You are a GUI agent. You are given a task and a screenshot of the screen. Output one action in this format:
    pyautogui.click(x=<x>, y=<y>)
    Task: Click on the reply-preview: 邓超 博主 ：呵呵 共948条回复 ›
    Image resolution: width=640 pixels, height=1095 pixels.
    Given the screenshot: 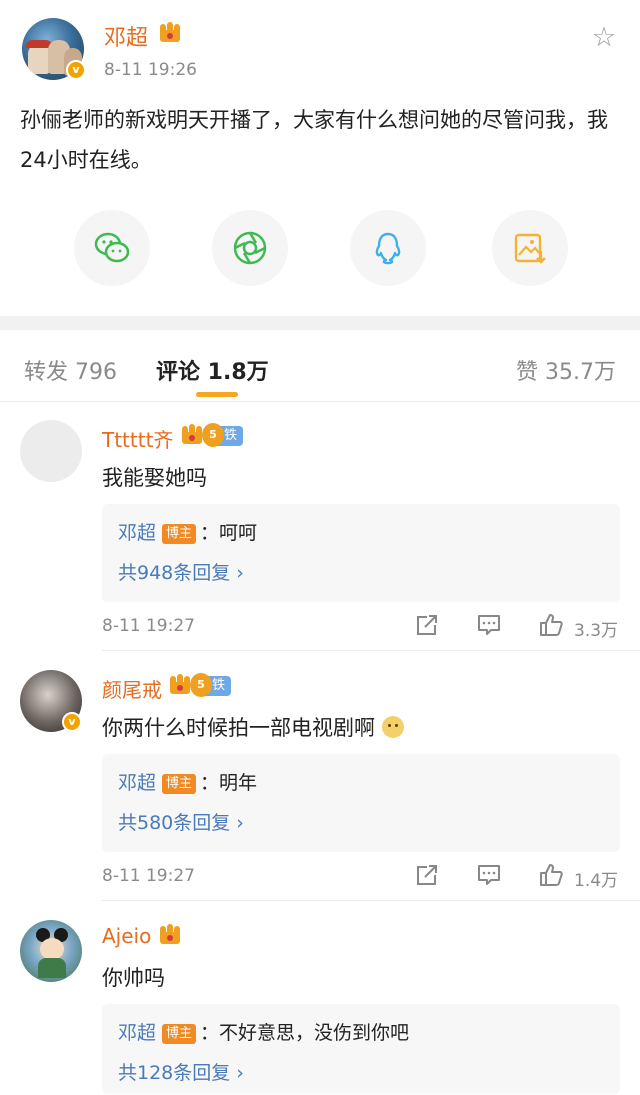 What is the action you would take?
    pyautogui.click(x=361, y=553)
    